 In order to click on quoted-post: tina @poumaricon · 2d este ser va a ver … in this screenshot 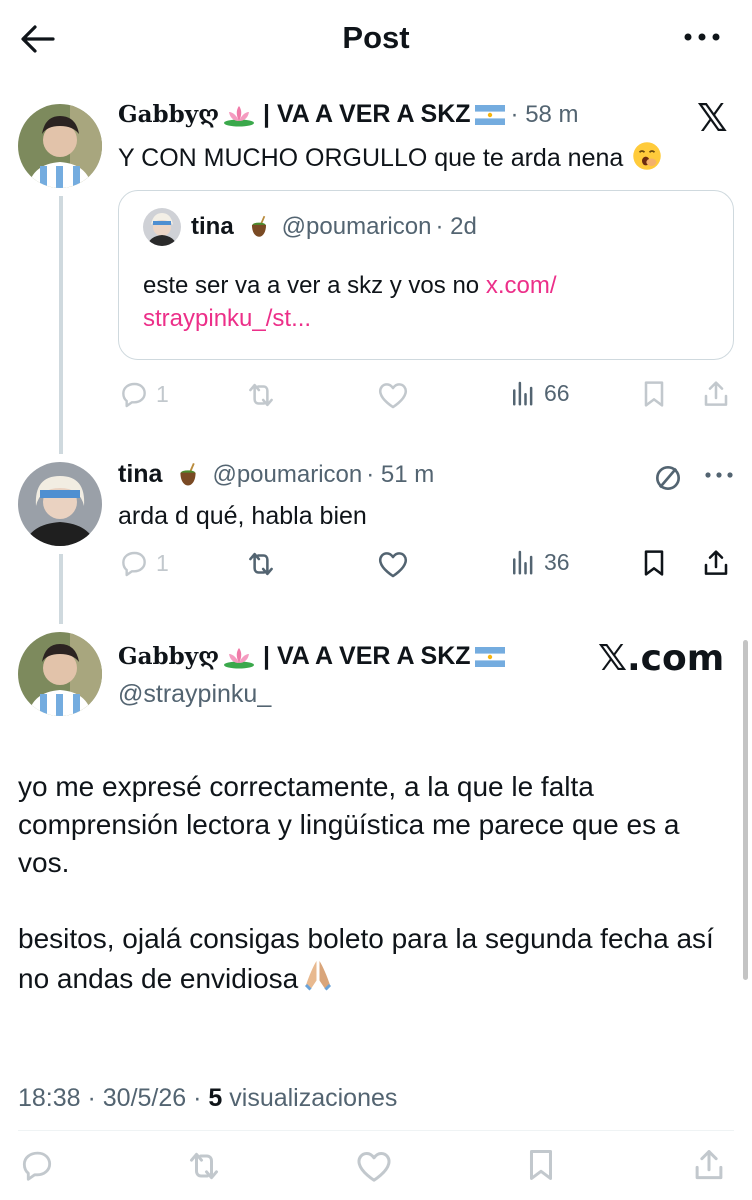, I will do `click(426, 275)`.